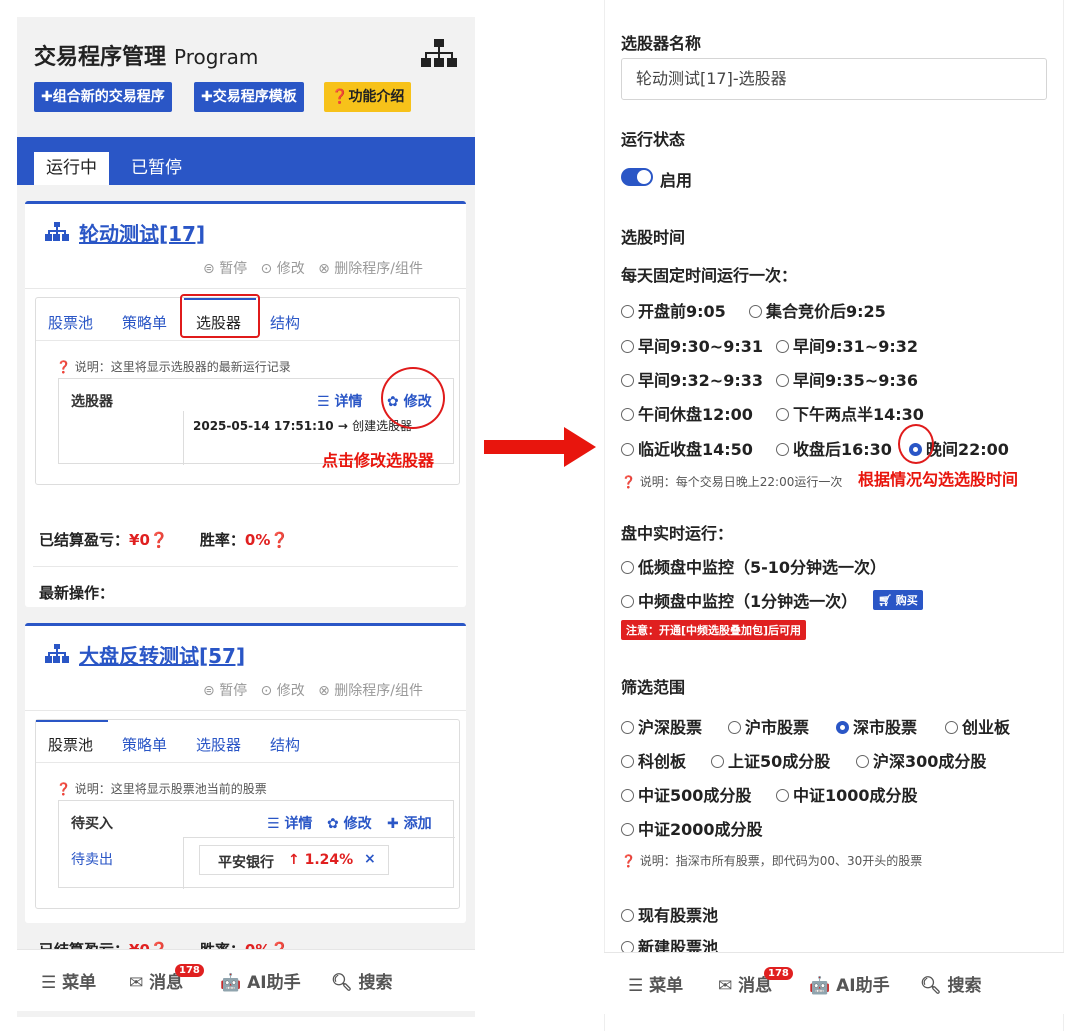 The image size is (1080, 1031). Describe the element at coordinates (898, 600) in the screenshot. I see `buy-button: 🛒︎ 购买` at that location.